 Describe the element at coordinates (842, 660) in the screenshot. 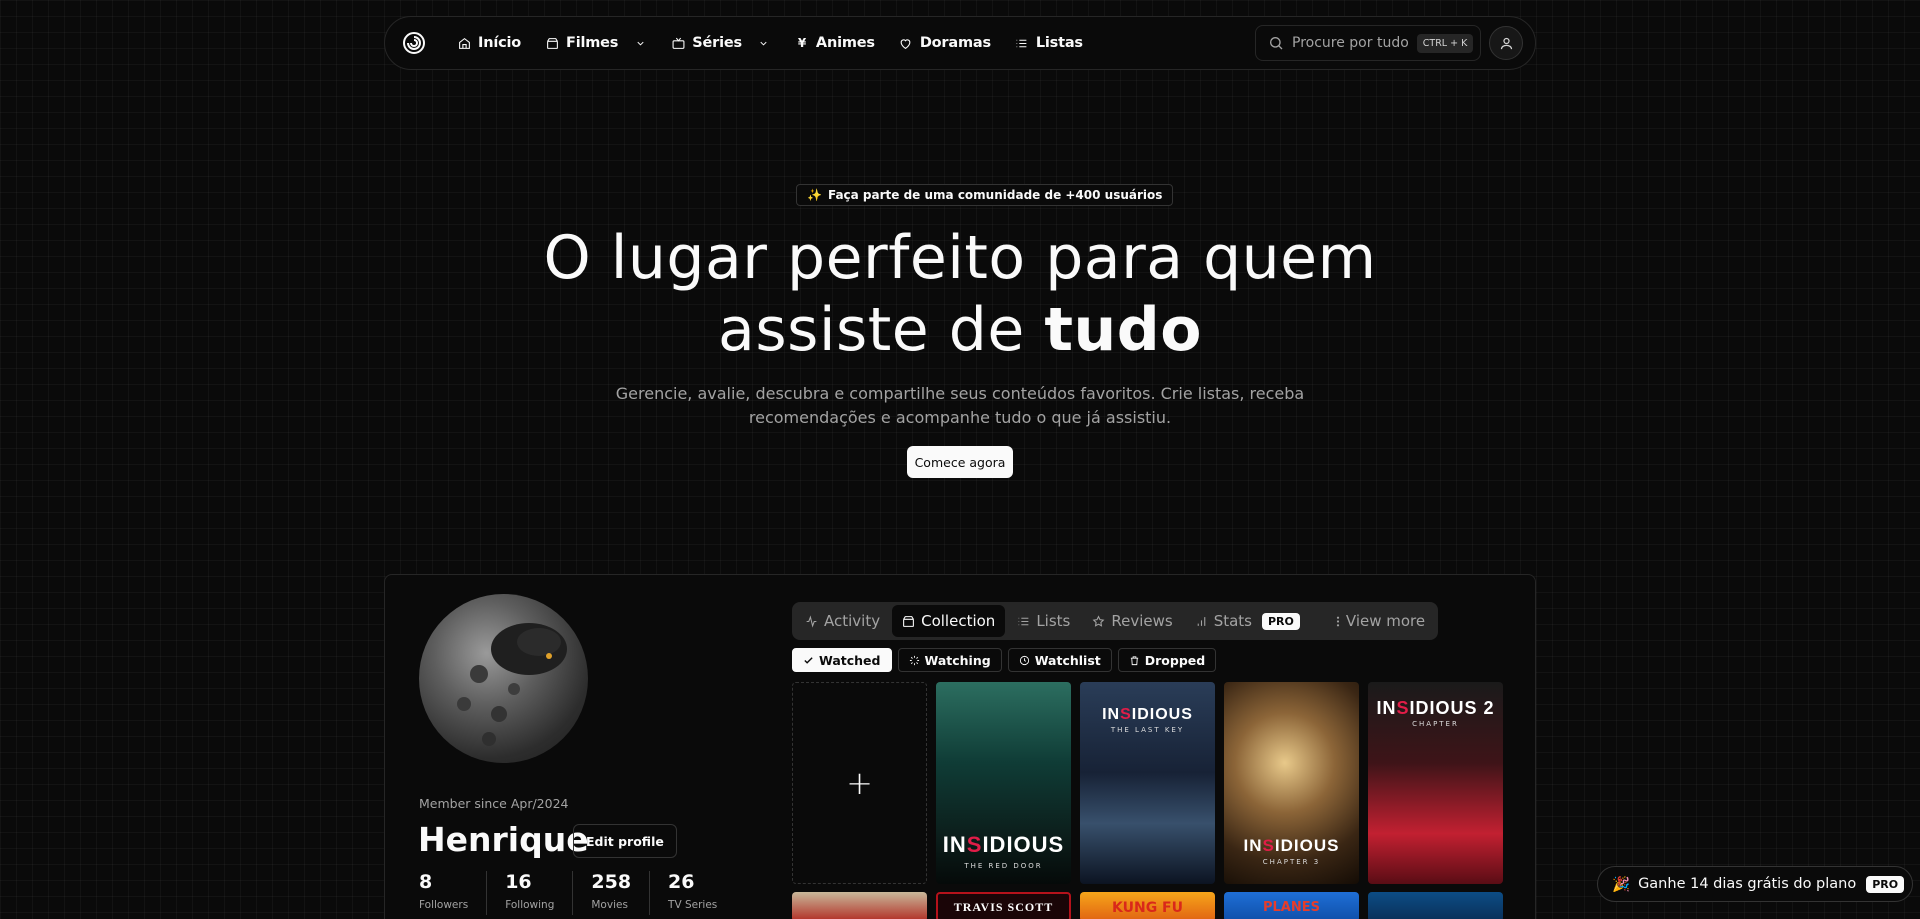

I see `filter-watched: Watched` at that location.